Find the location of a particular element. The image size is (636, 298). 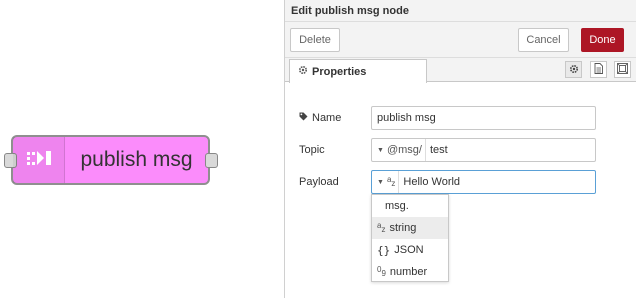

node-icon-area is located at coordinates (39, 160).